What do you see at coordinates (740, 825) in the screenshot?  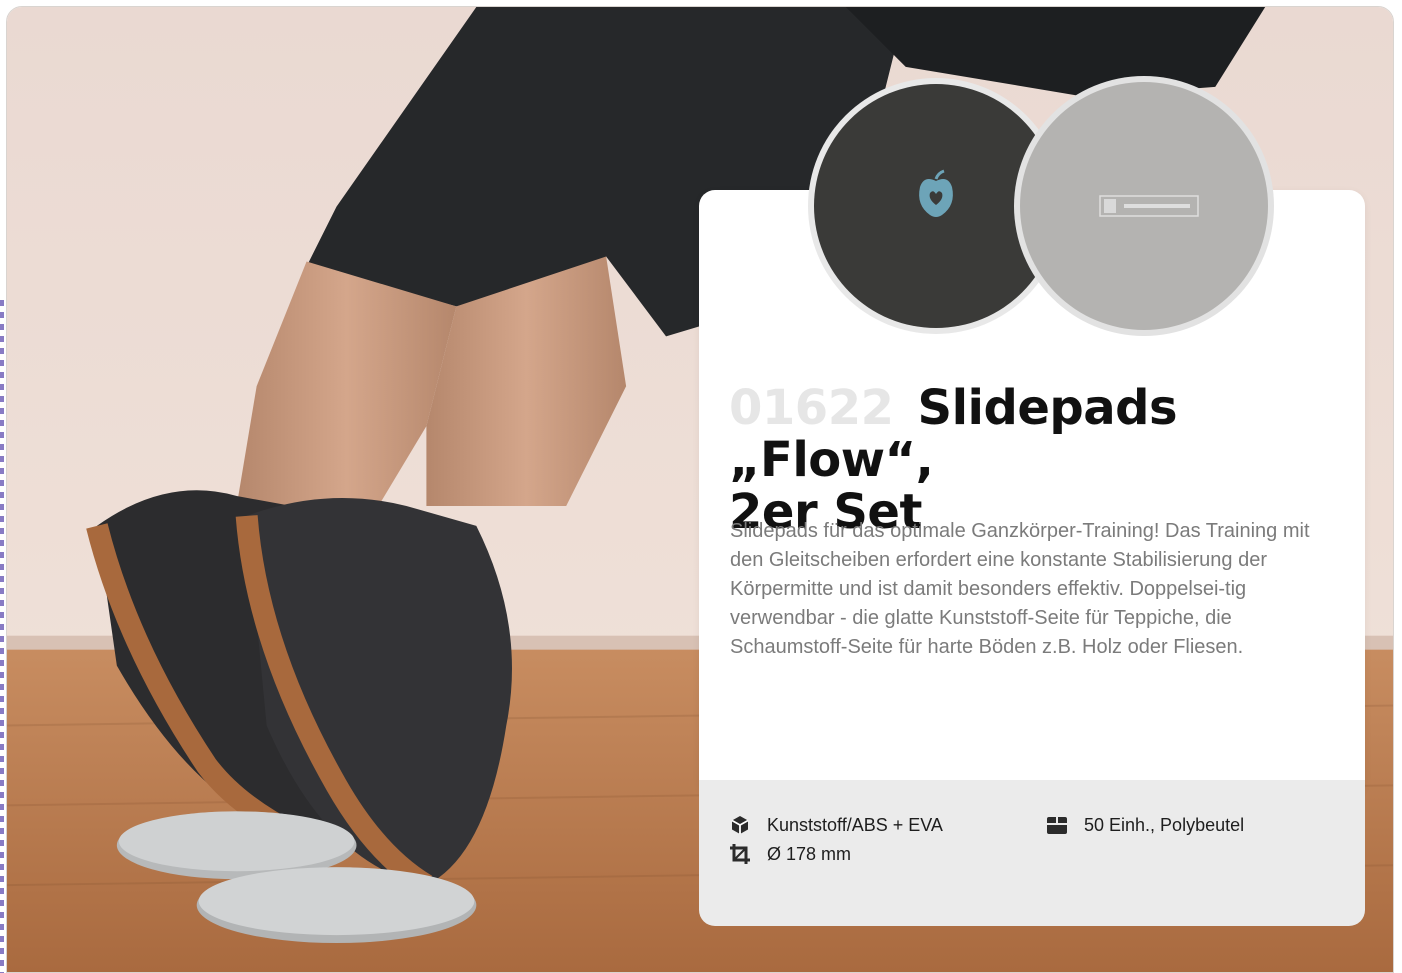 I see `cube-icon` at bounding box center [740, 825].